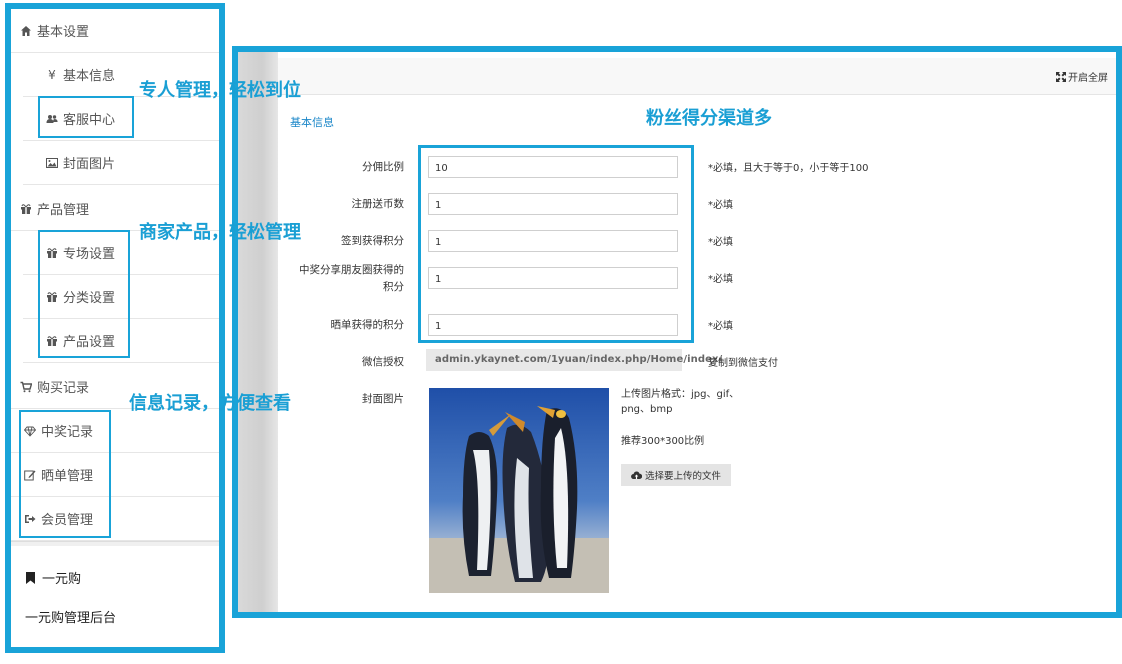 The height and width of the screenshot is (664, 1122). What do you see at coordinates (30, 577) in the screenshot?
I see `bookmark-icon` at bounding box center [30, 577].